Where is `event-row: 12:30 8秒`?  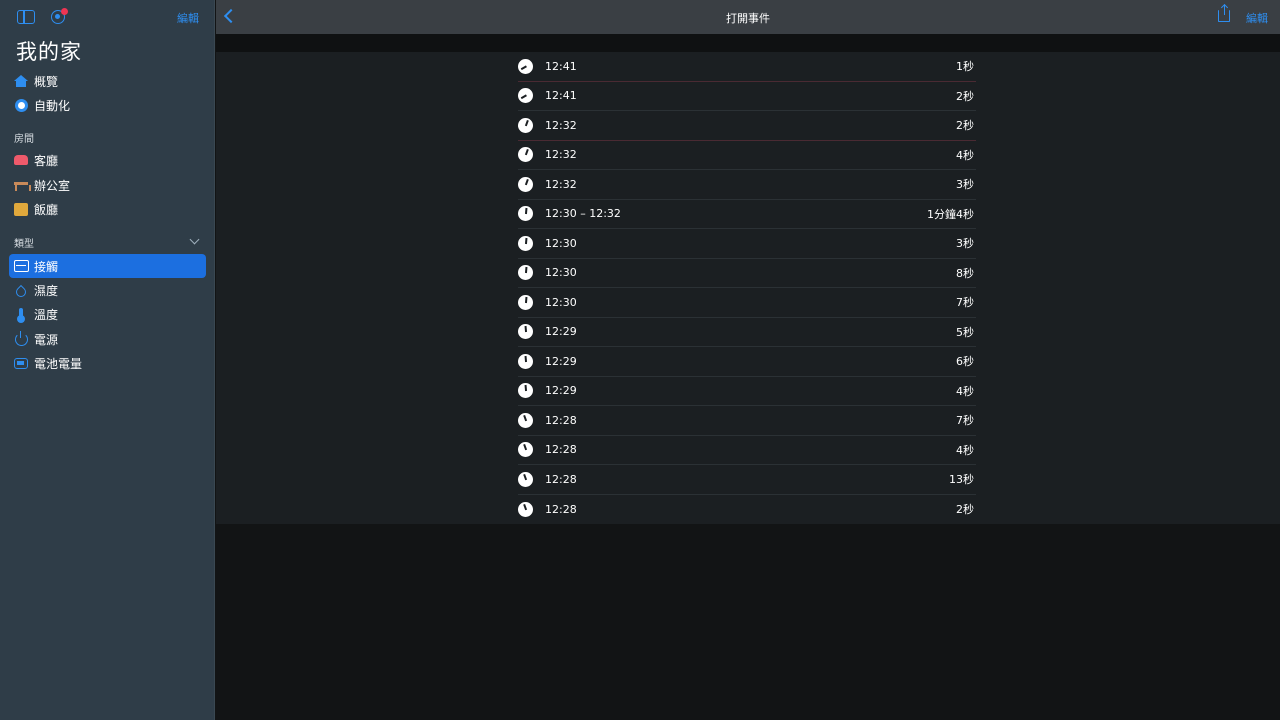
event-row: 12:30 8秒 is located at coordinates (747, 273).